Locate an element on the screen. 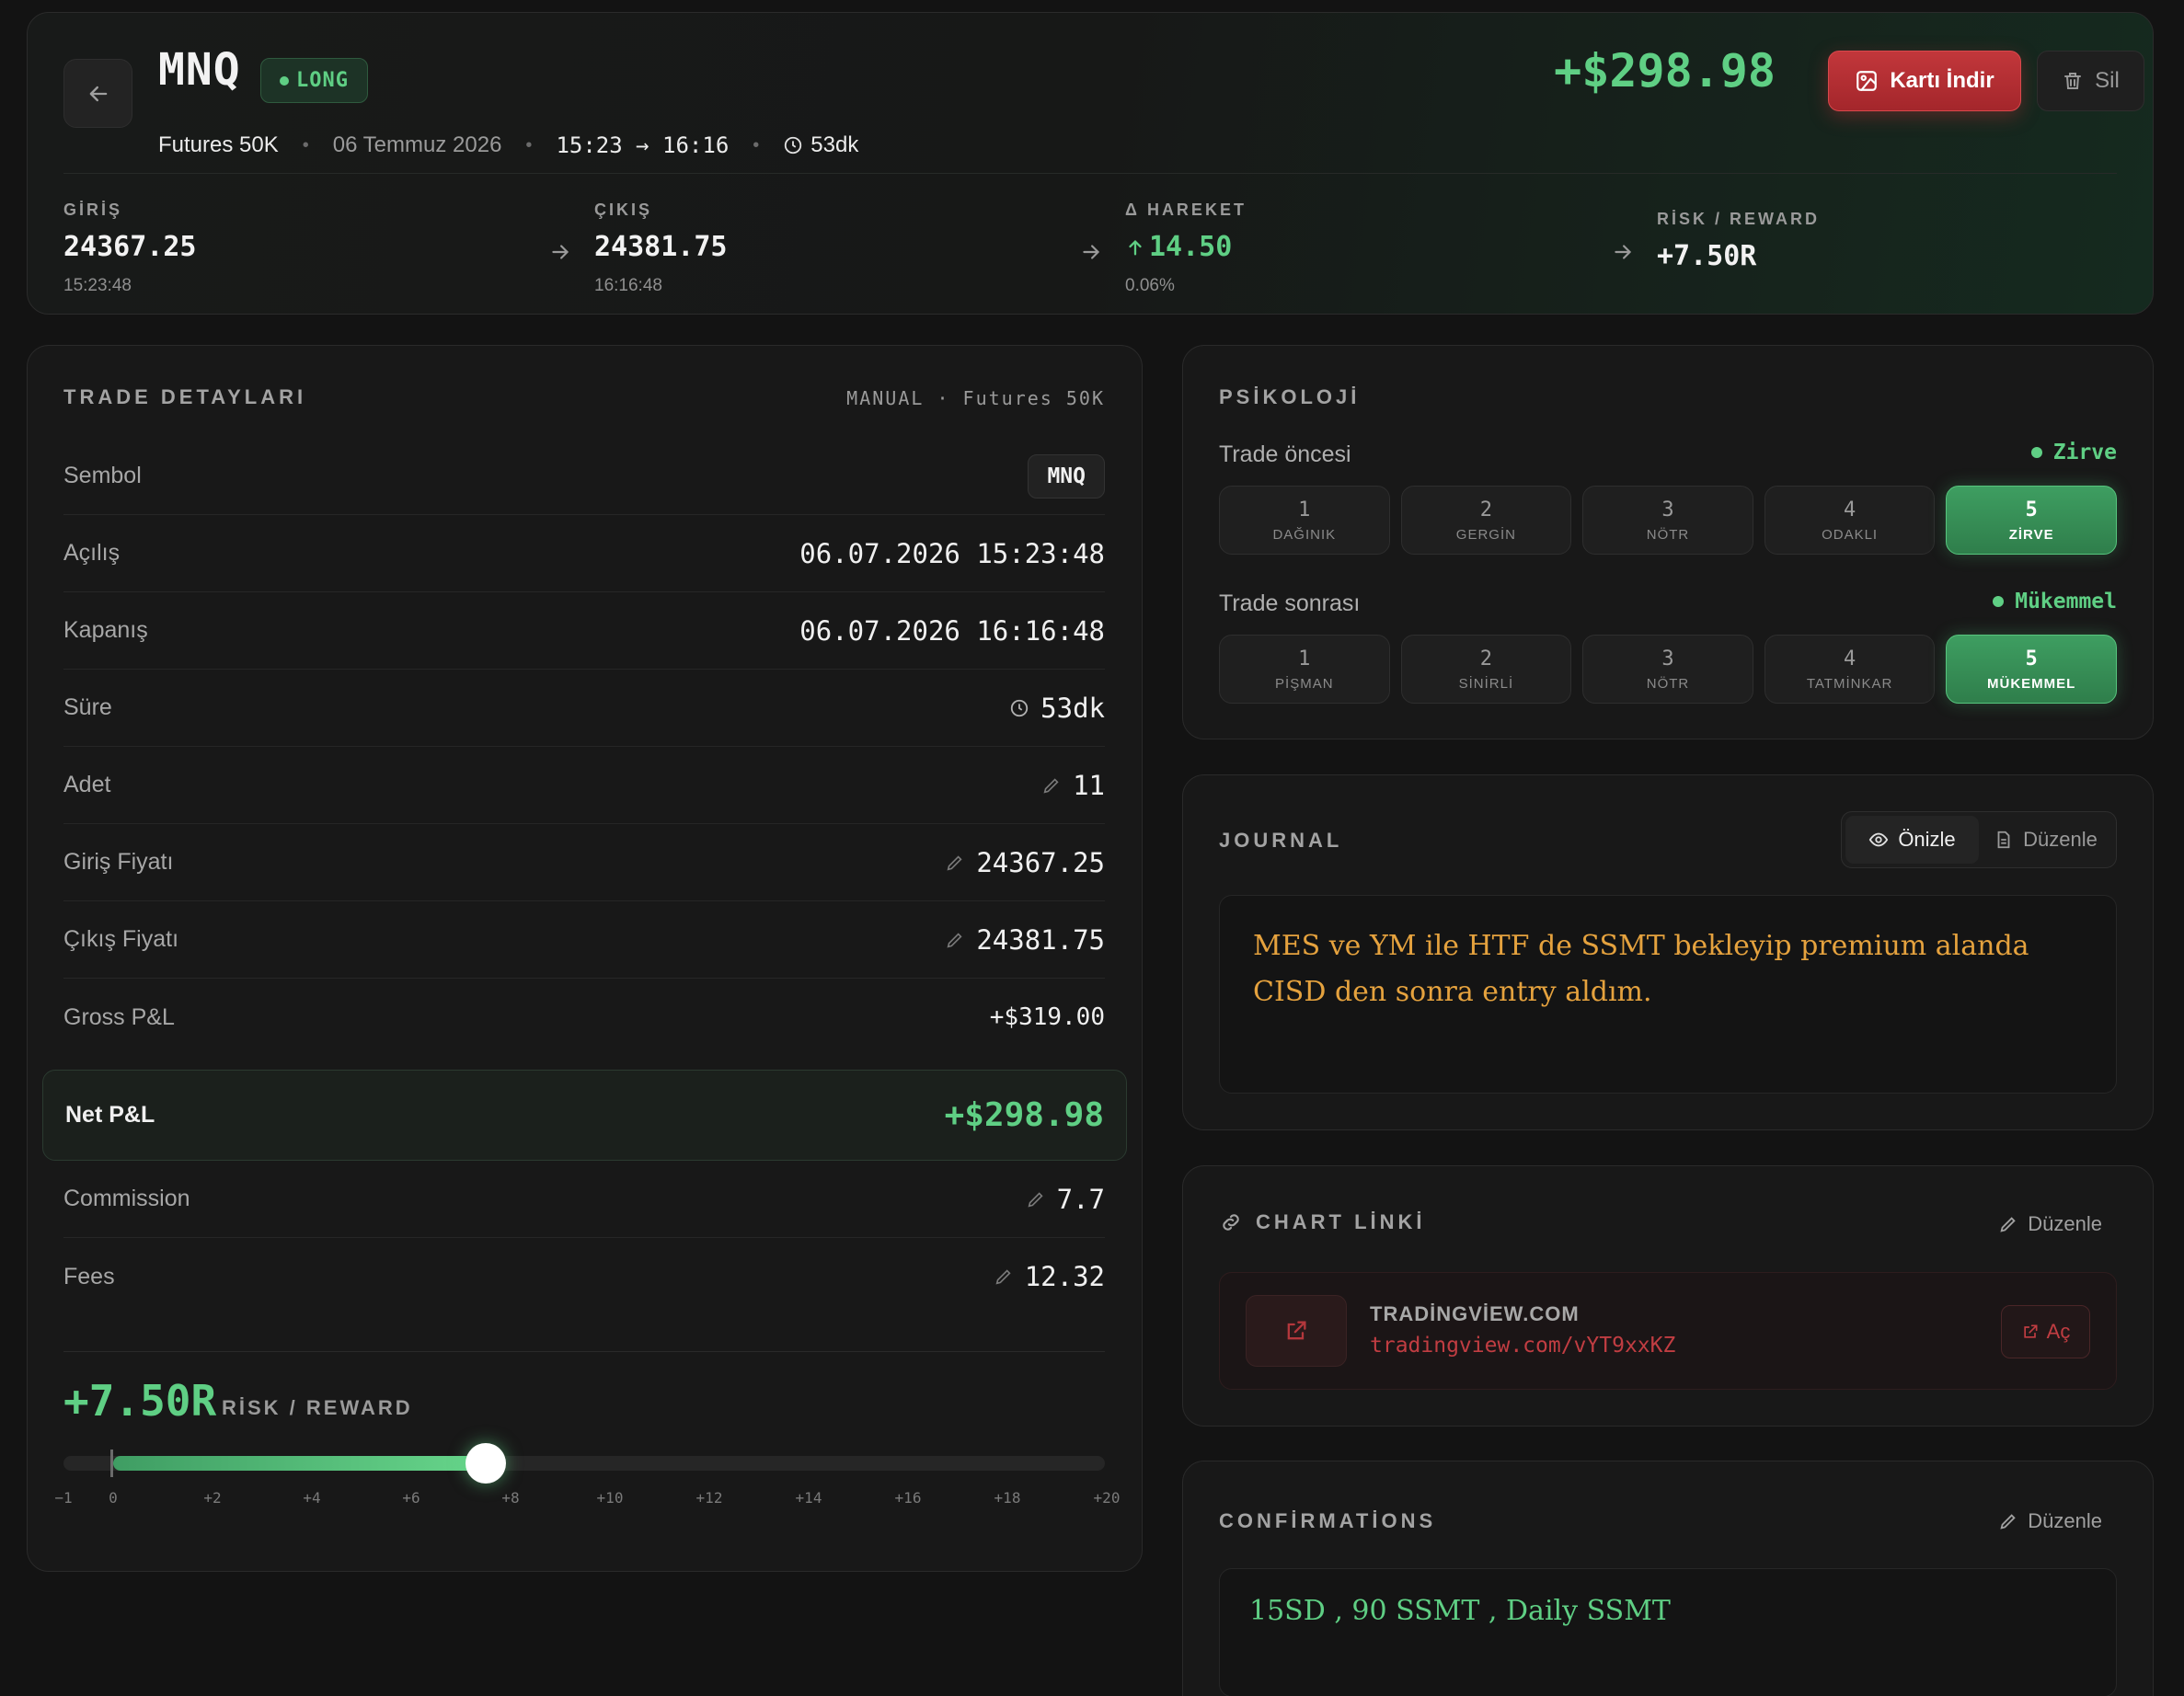 Image resolution: width=2184 pixels, height=1696 pixels. trash-icon is located at coordinates (2073, 81).